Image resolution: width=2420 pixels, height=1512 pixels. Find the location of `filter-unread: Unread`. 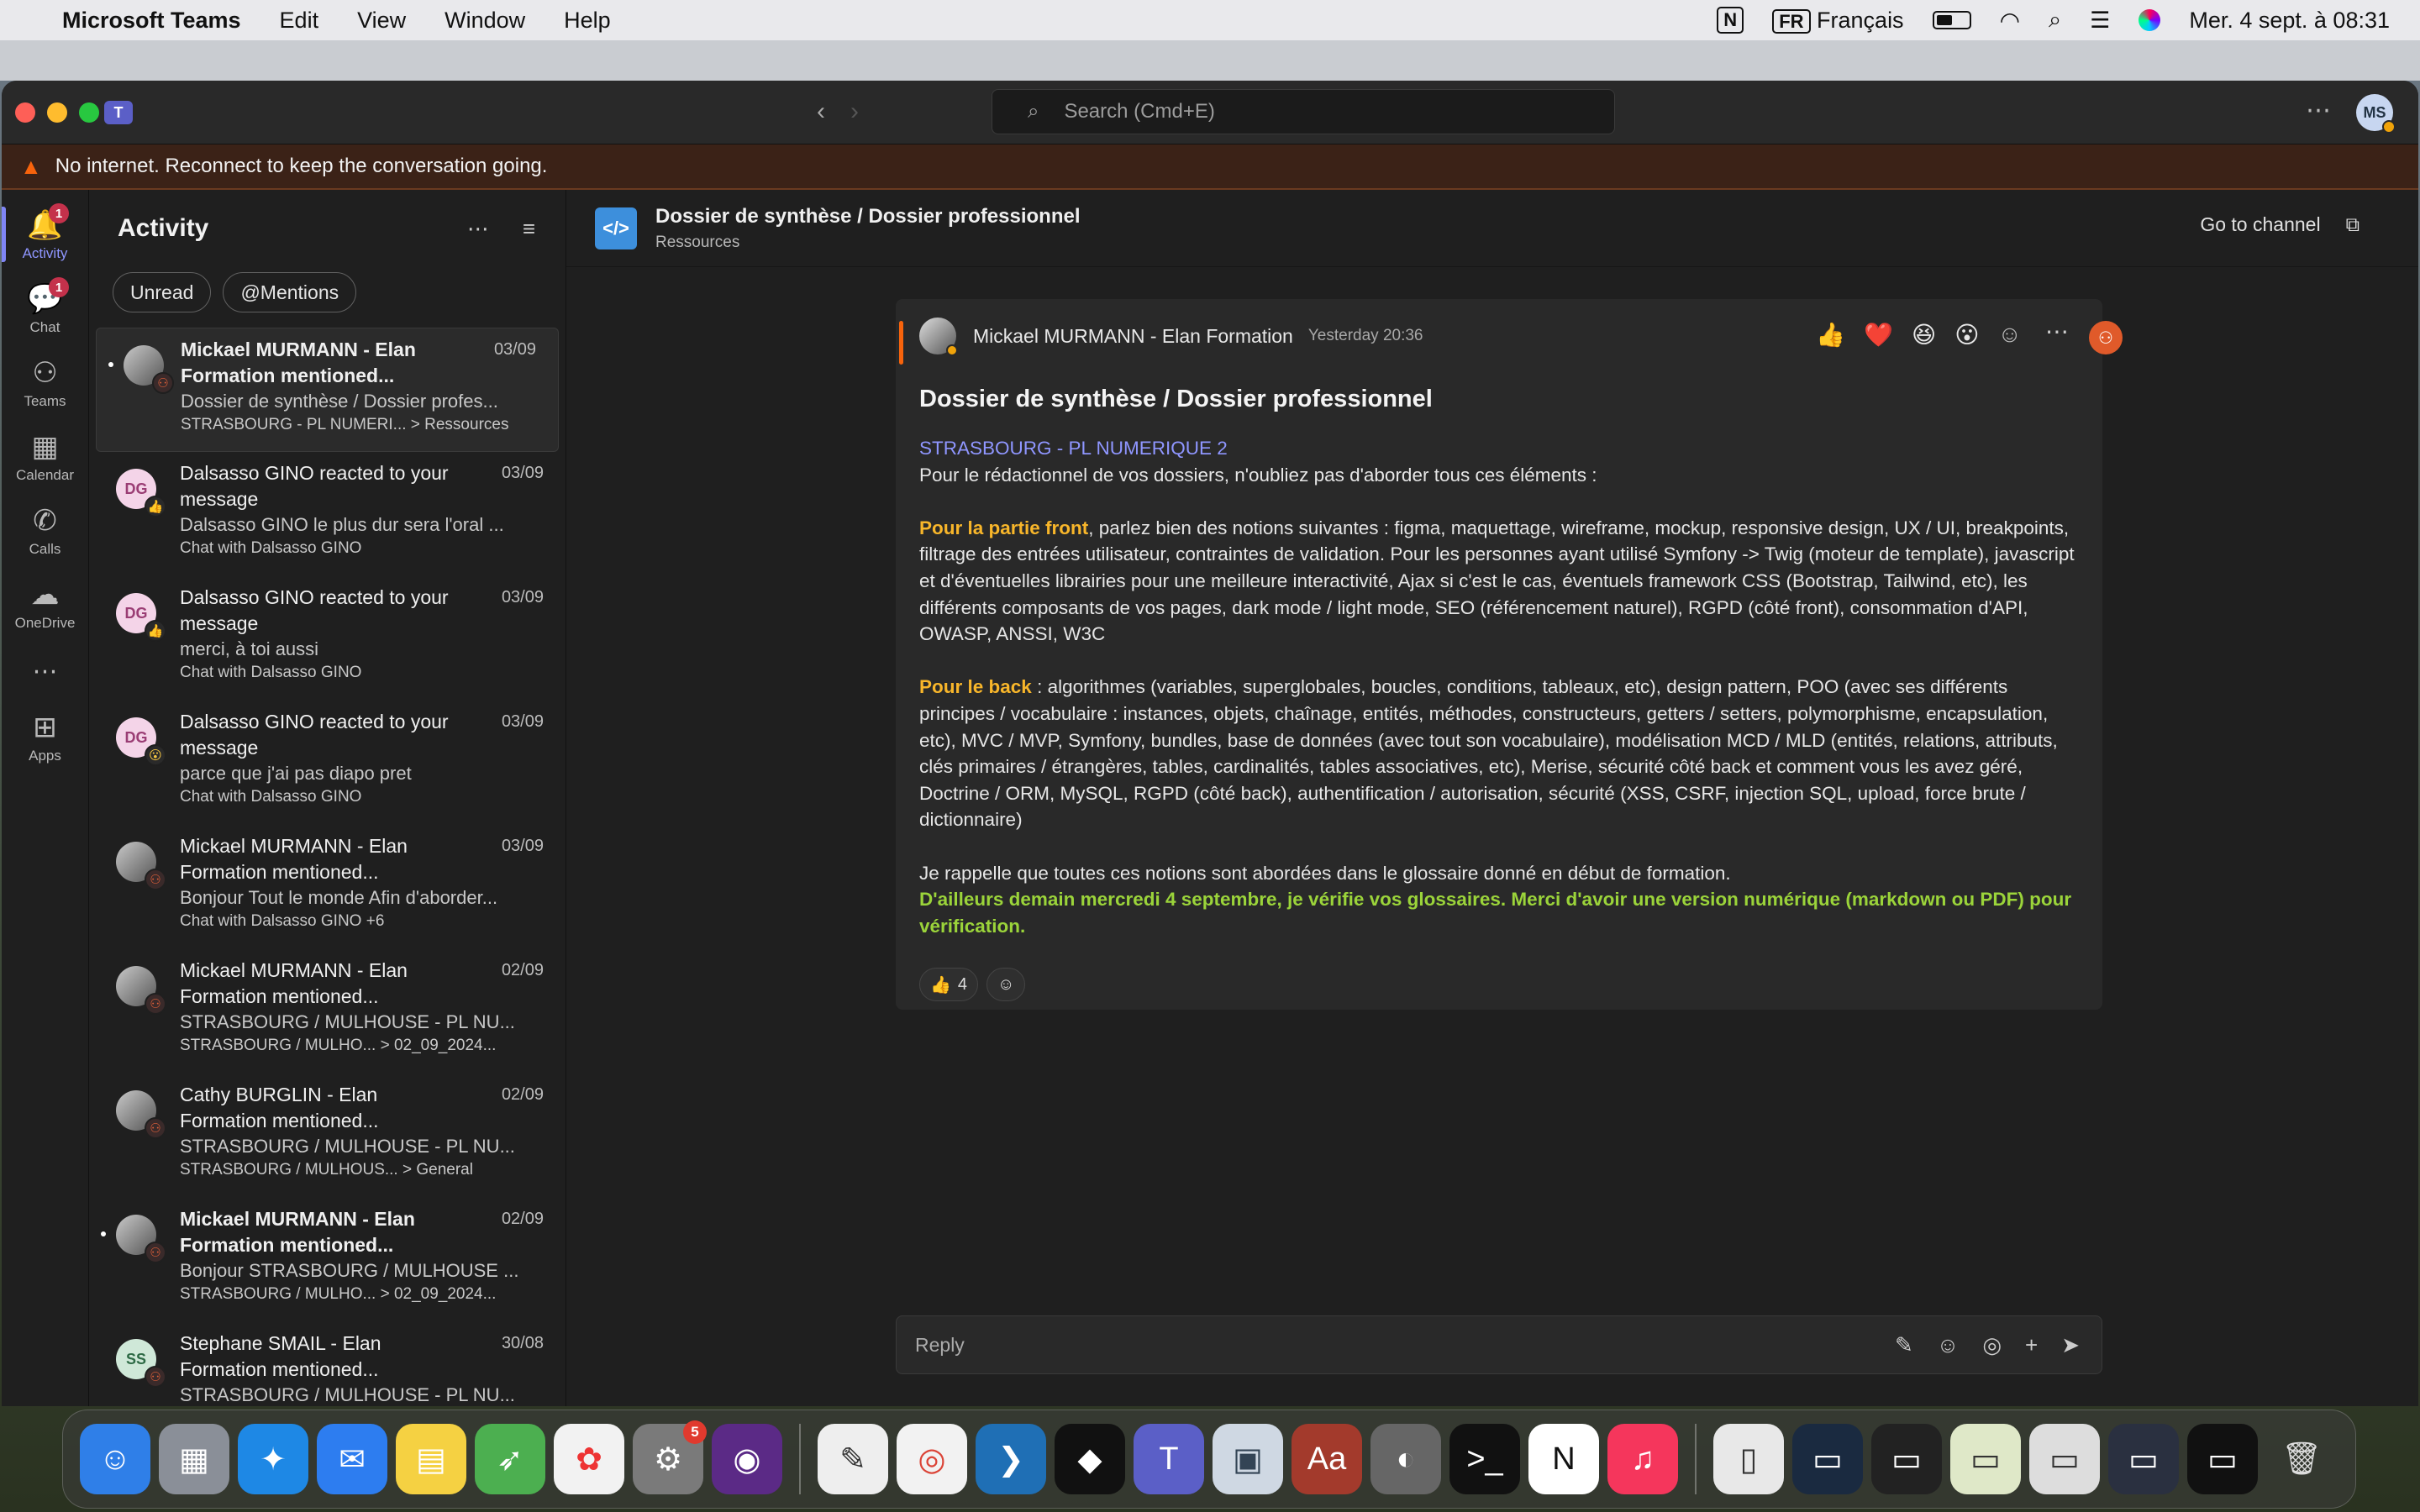

filter-unread: Unread is located at coordinates (162, 292).